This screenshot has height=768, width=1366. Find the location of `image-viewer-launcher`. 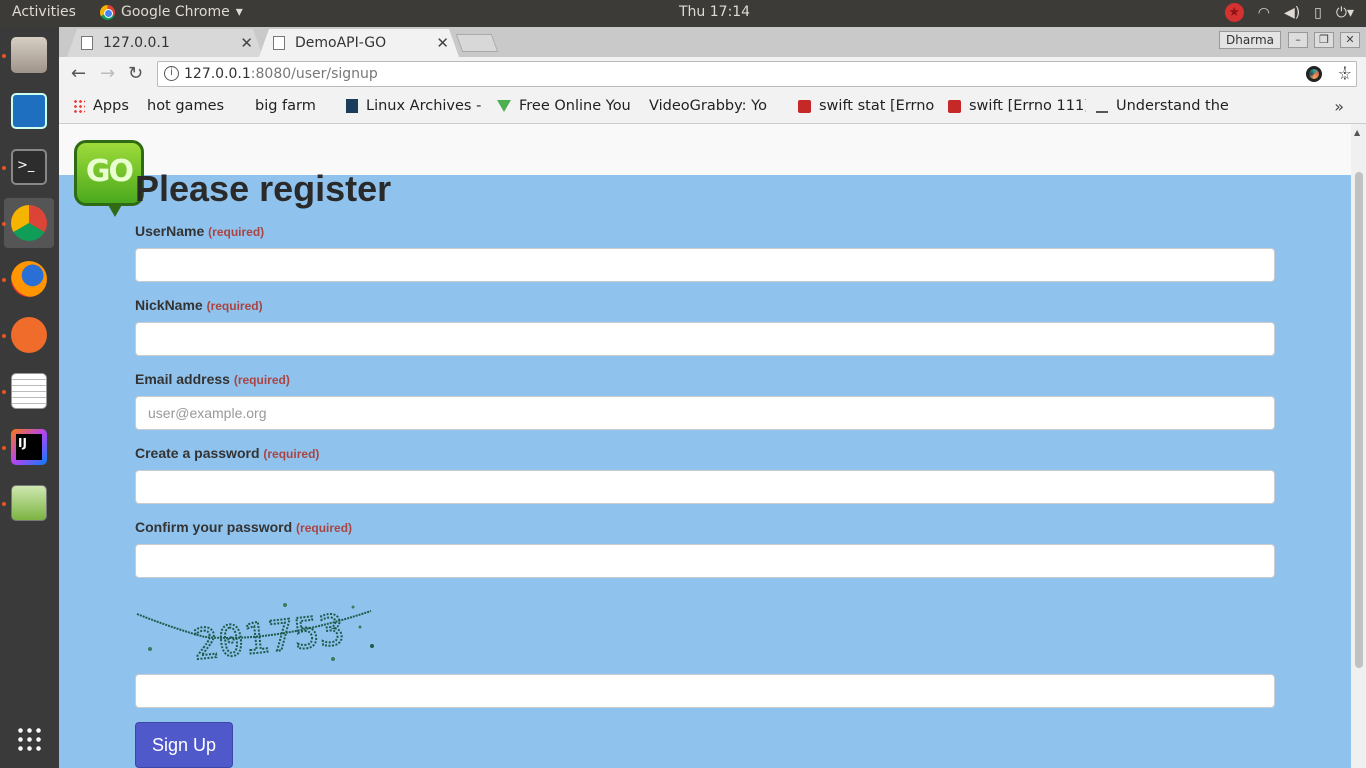

image-viewer-launcher is located at coordinates (29, 503).